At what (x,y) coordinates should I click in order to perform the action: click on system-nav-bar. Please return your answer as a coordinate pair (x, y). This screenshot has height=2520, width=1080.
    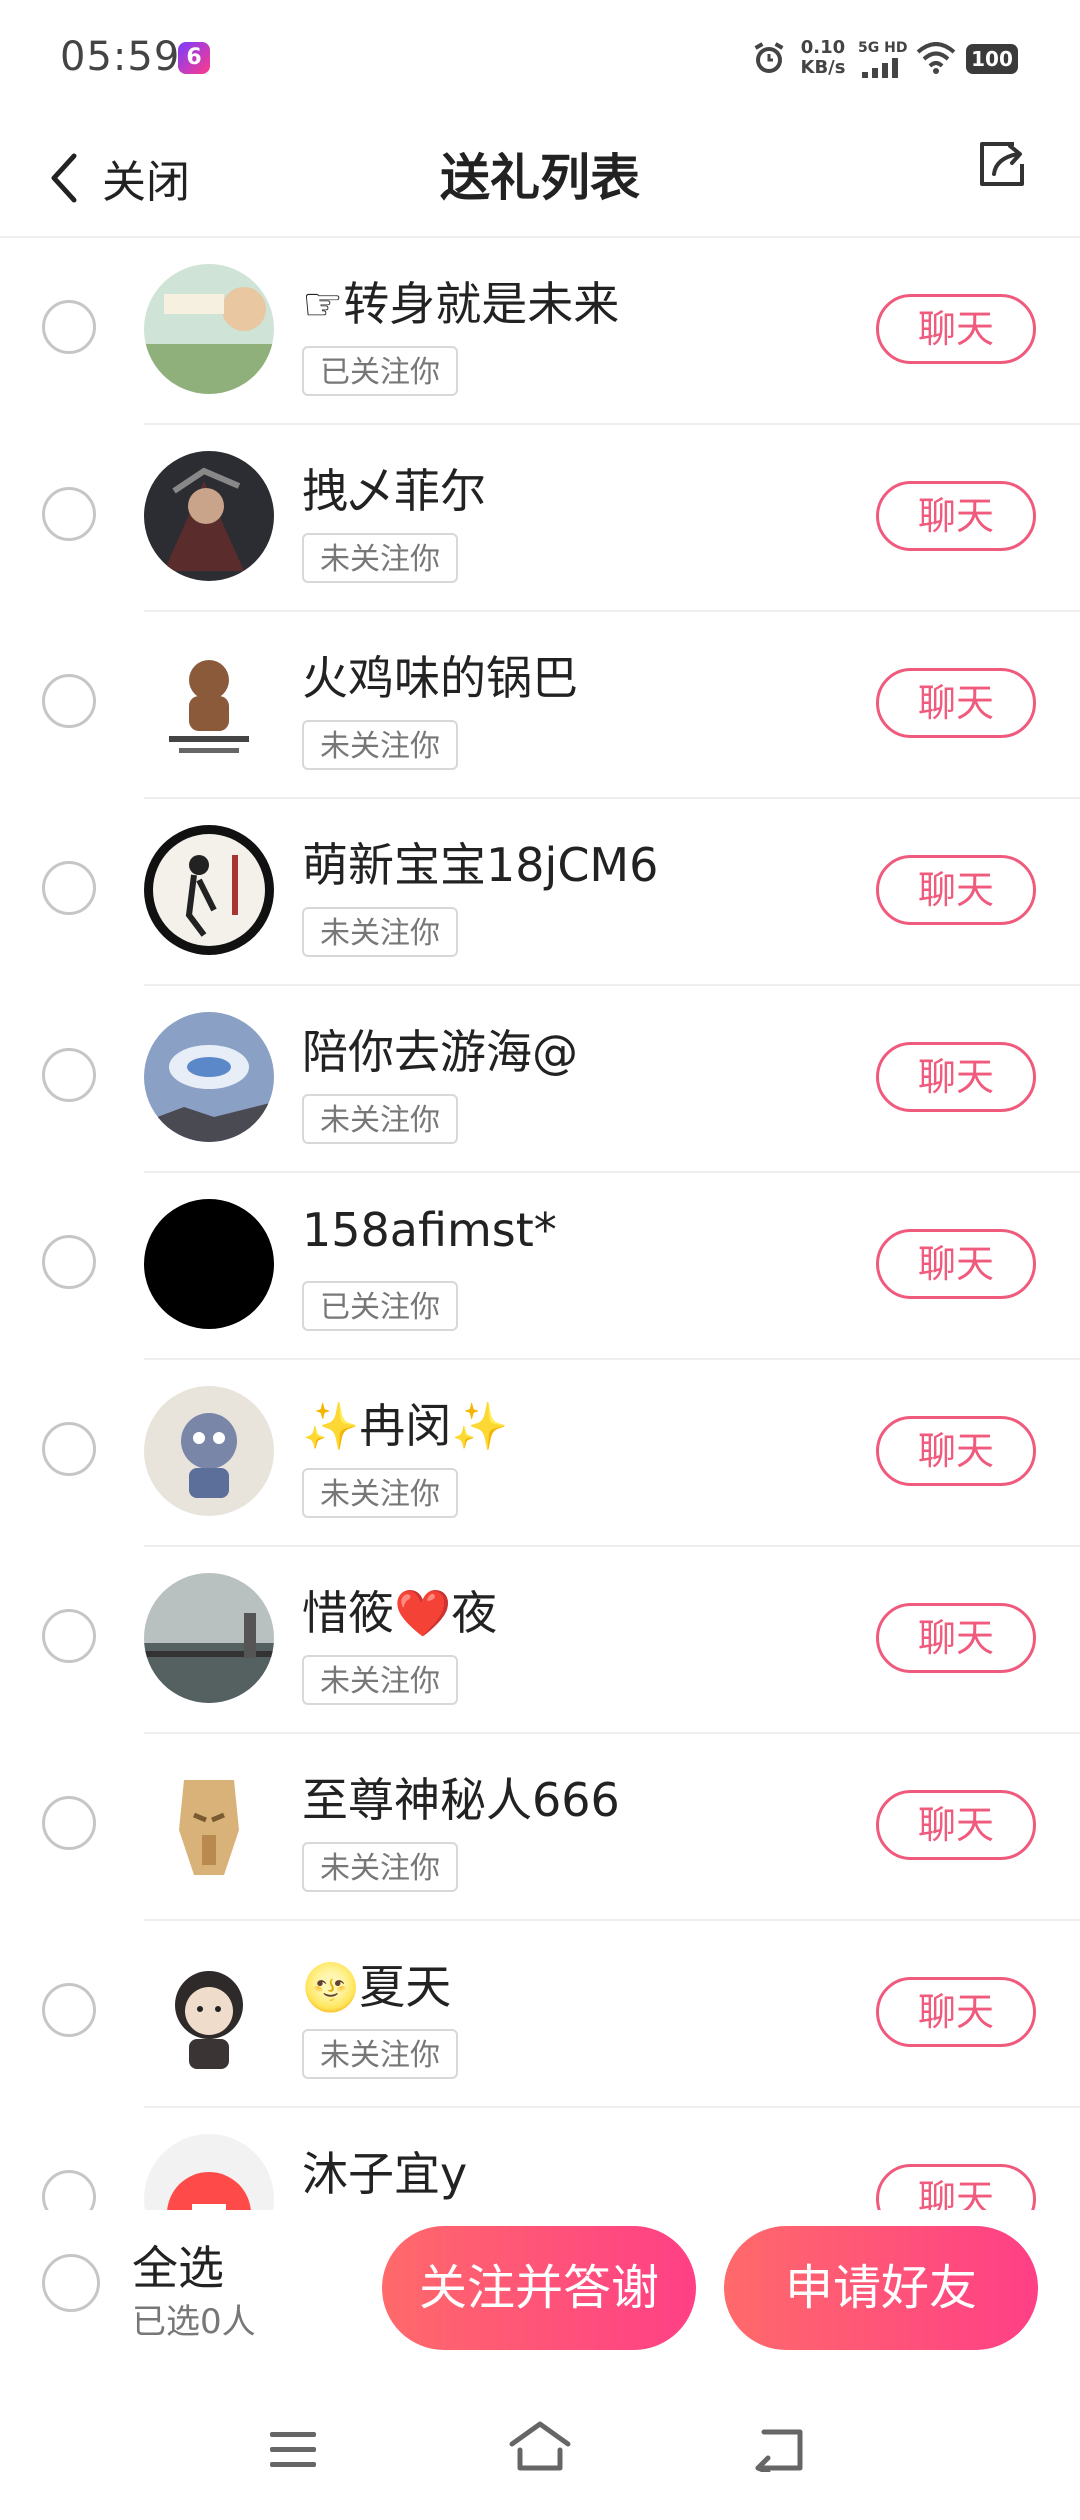
    Looking at the image, I should click on (540, 2450).